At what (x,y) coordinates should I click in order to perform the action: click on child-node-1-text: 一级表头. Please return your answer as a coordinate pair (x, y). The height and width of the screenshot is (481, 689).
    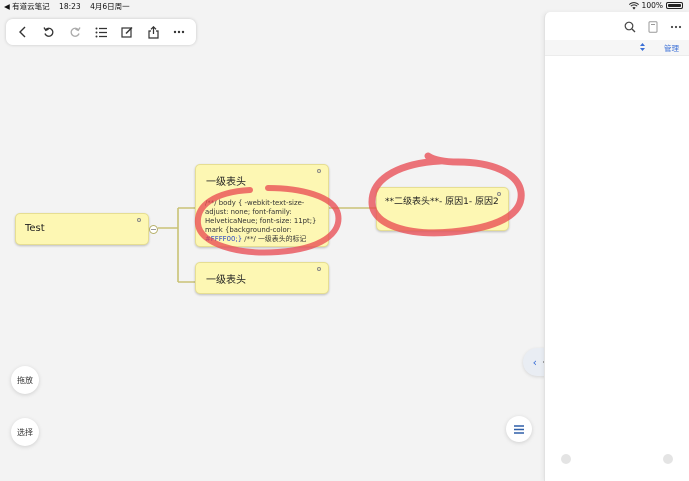
    Looking at the image, I should click on (226, 182).